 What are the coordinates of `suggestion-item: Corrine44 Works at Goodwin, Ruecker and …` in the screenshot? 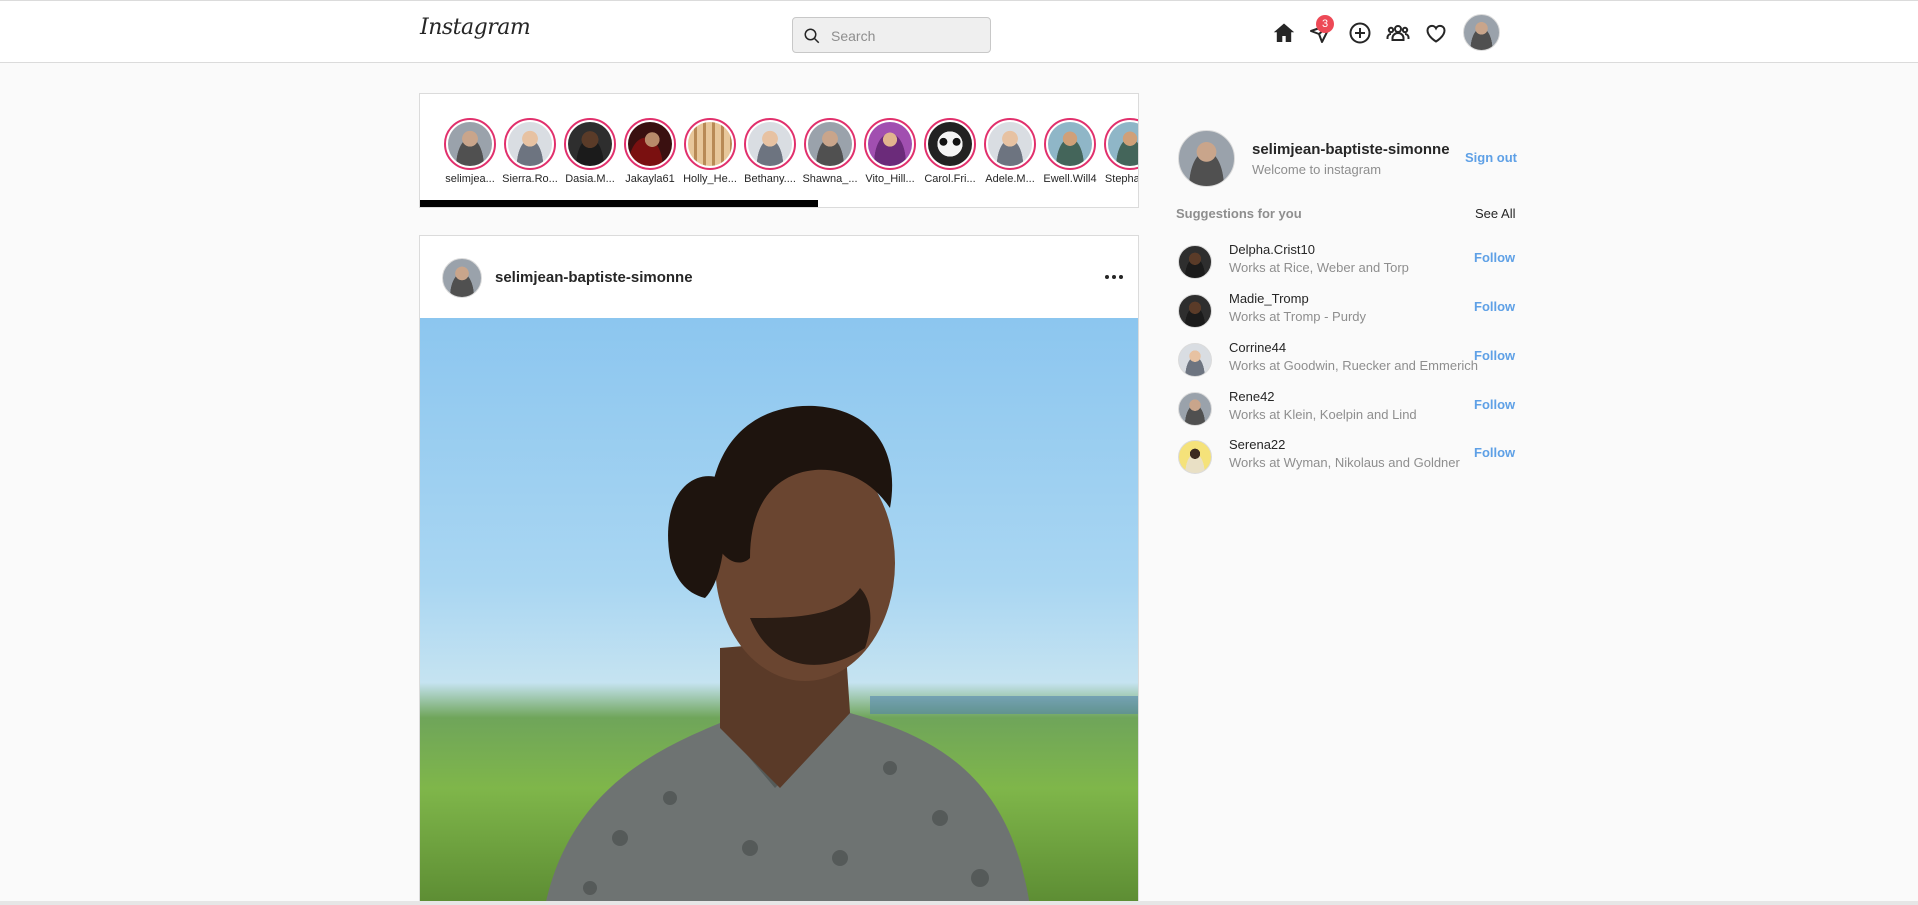 It's located at (1346, 361).